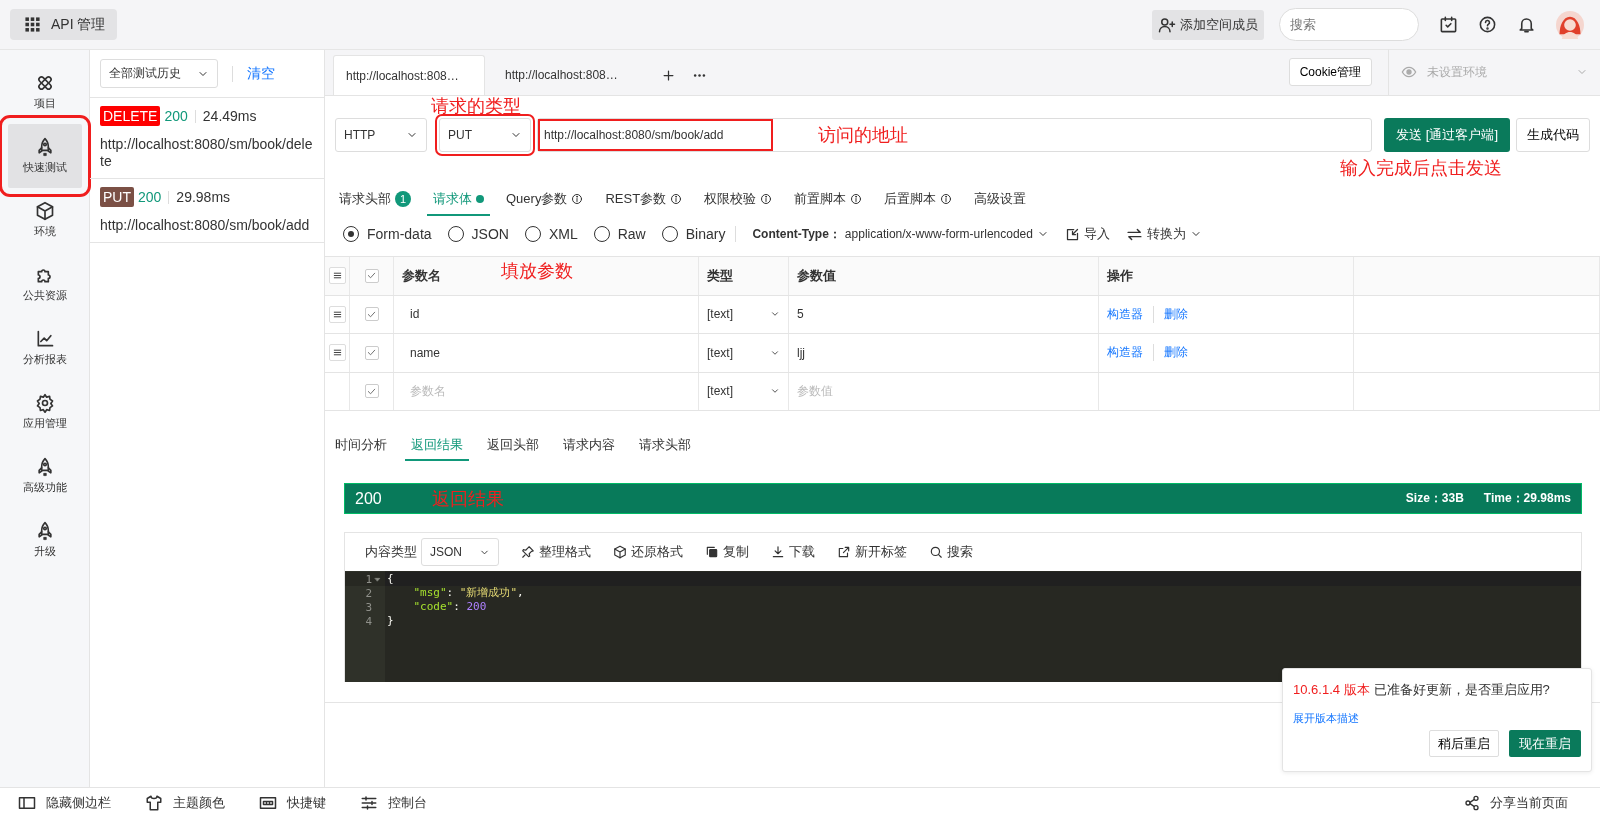 The width and height of the screenshot is (1600, 818). What do you see at coordinates (800, 314) in the screenshot?
I see `param-value-field: 5` at bounding box center [800, 314].